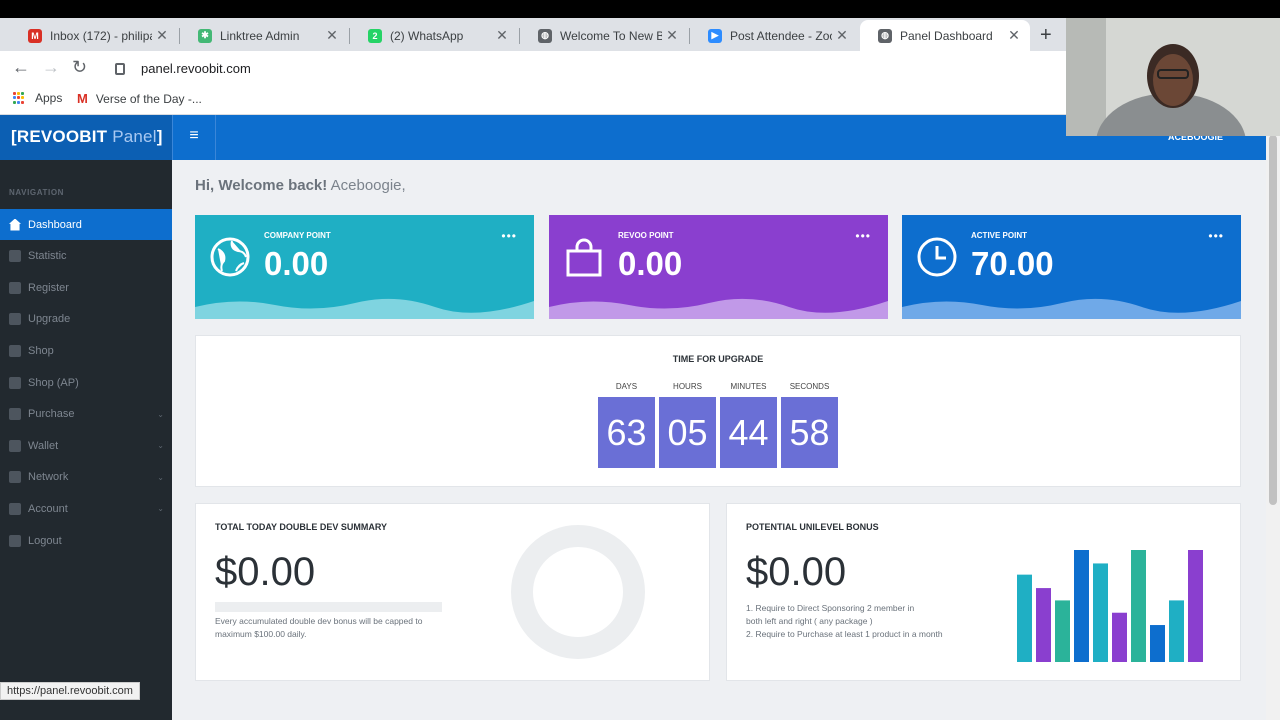  What do you see at coordinates (86, 414) in the screenshot?
I see `sidebar-item-purchase: Purchase ⌄` at bounding box center [86, 414].